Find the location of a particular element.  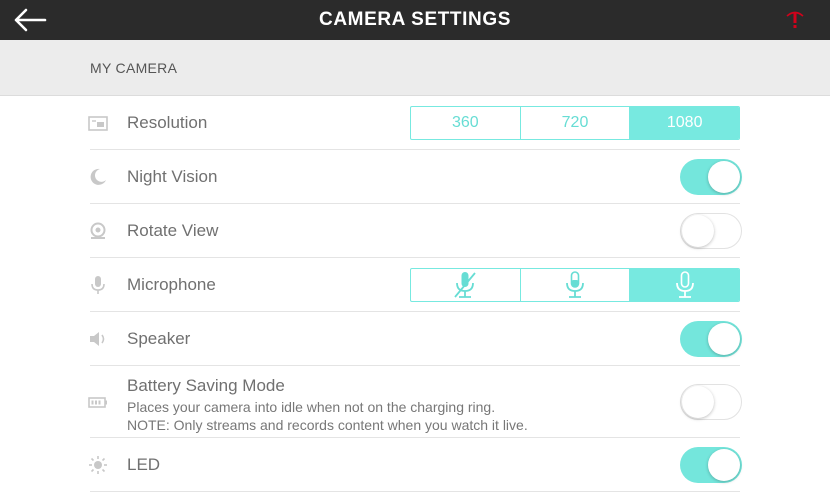

speaker-icon is located at coordinates (97, 338).